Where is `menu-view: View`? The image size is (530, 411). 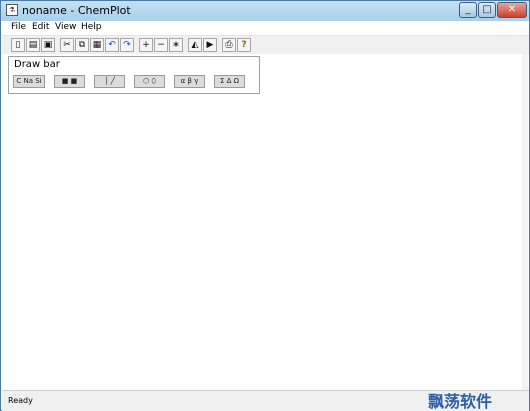 menu-view: View is located at coordinates (65, 27).